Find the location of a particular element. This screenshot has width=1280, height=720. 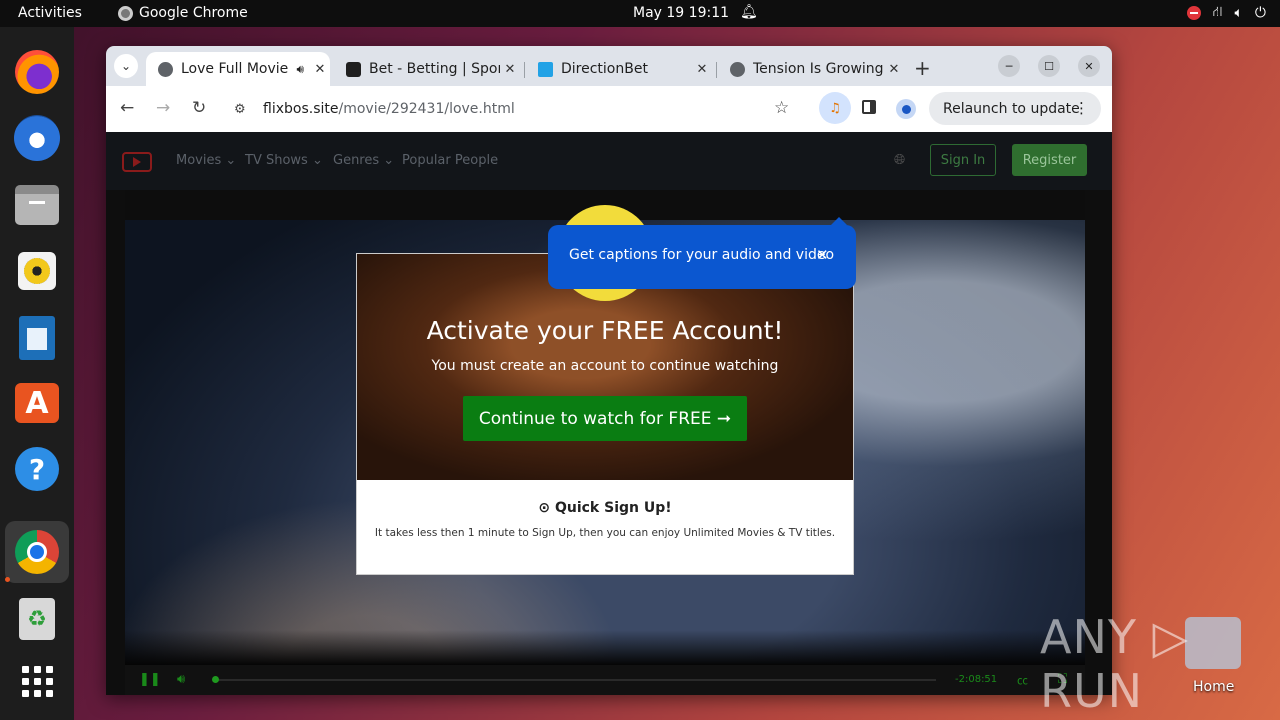

time-remaining: -2:08:51 is located at coordinates (976, 679).